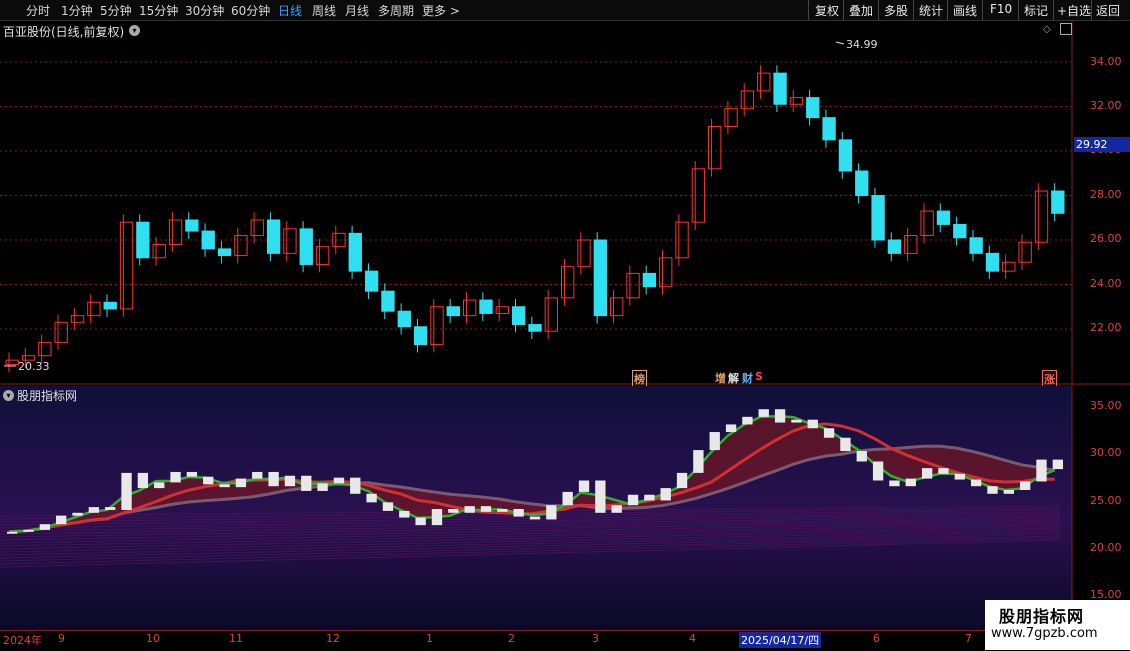 This screenshot has height=651, width=1130. I want to click on overlay-button: 叠加, so click(861, 10).